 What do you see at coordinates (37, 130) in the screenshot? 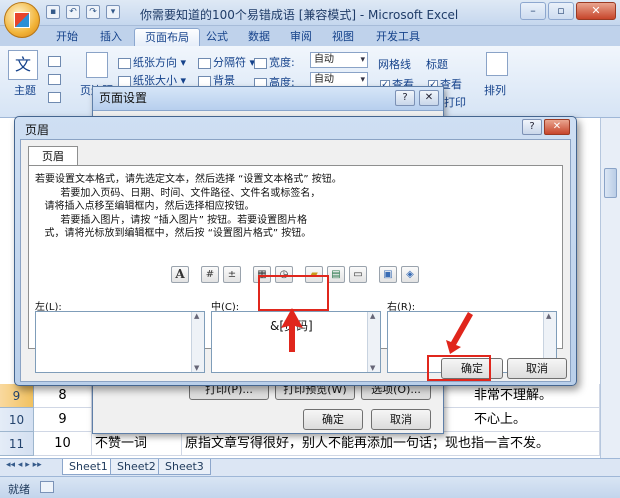
I see `header-dialog-title: 页眉` at bounding box center [37, 130].